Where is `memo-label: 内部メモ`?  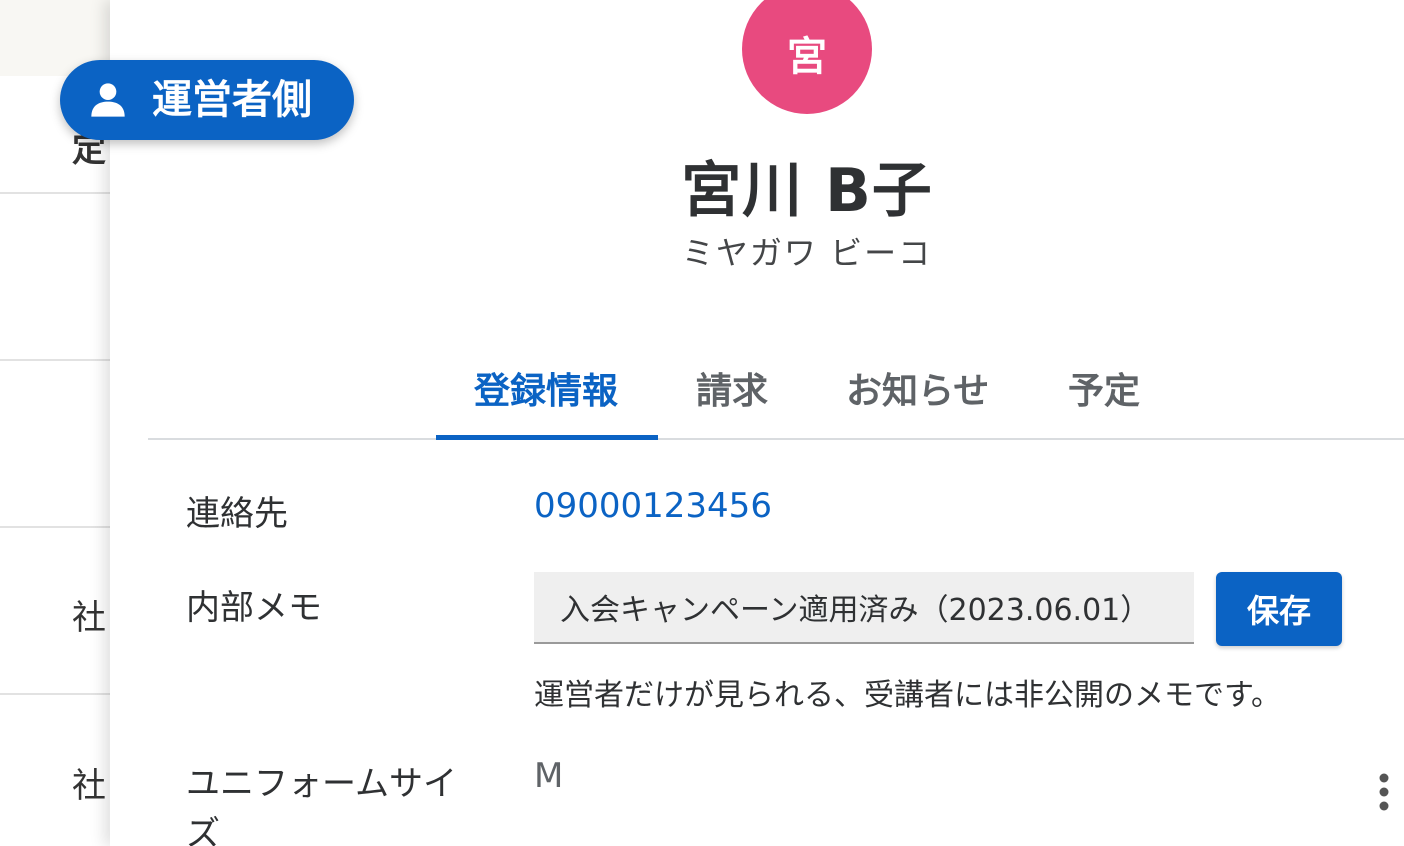
memo-label: 内部メモ is located at coordinates (254, 608).